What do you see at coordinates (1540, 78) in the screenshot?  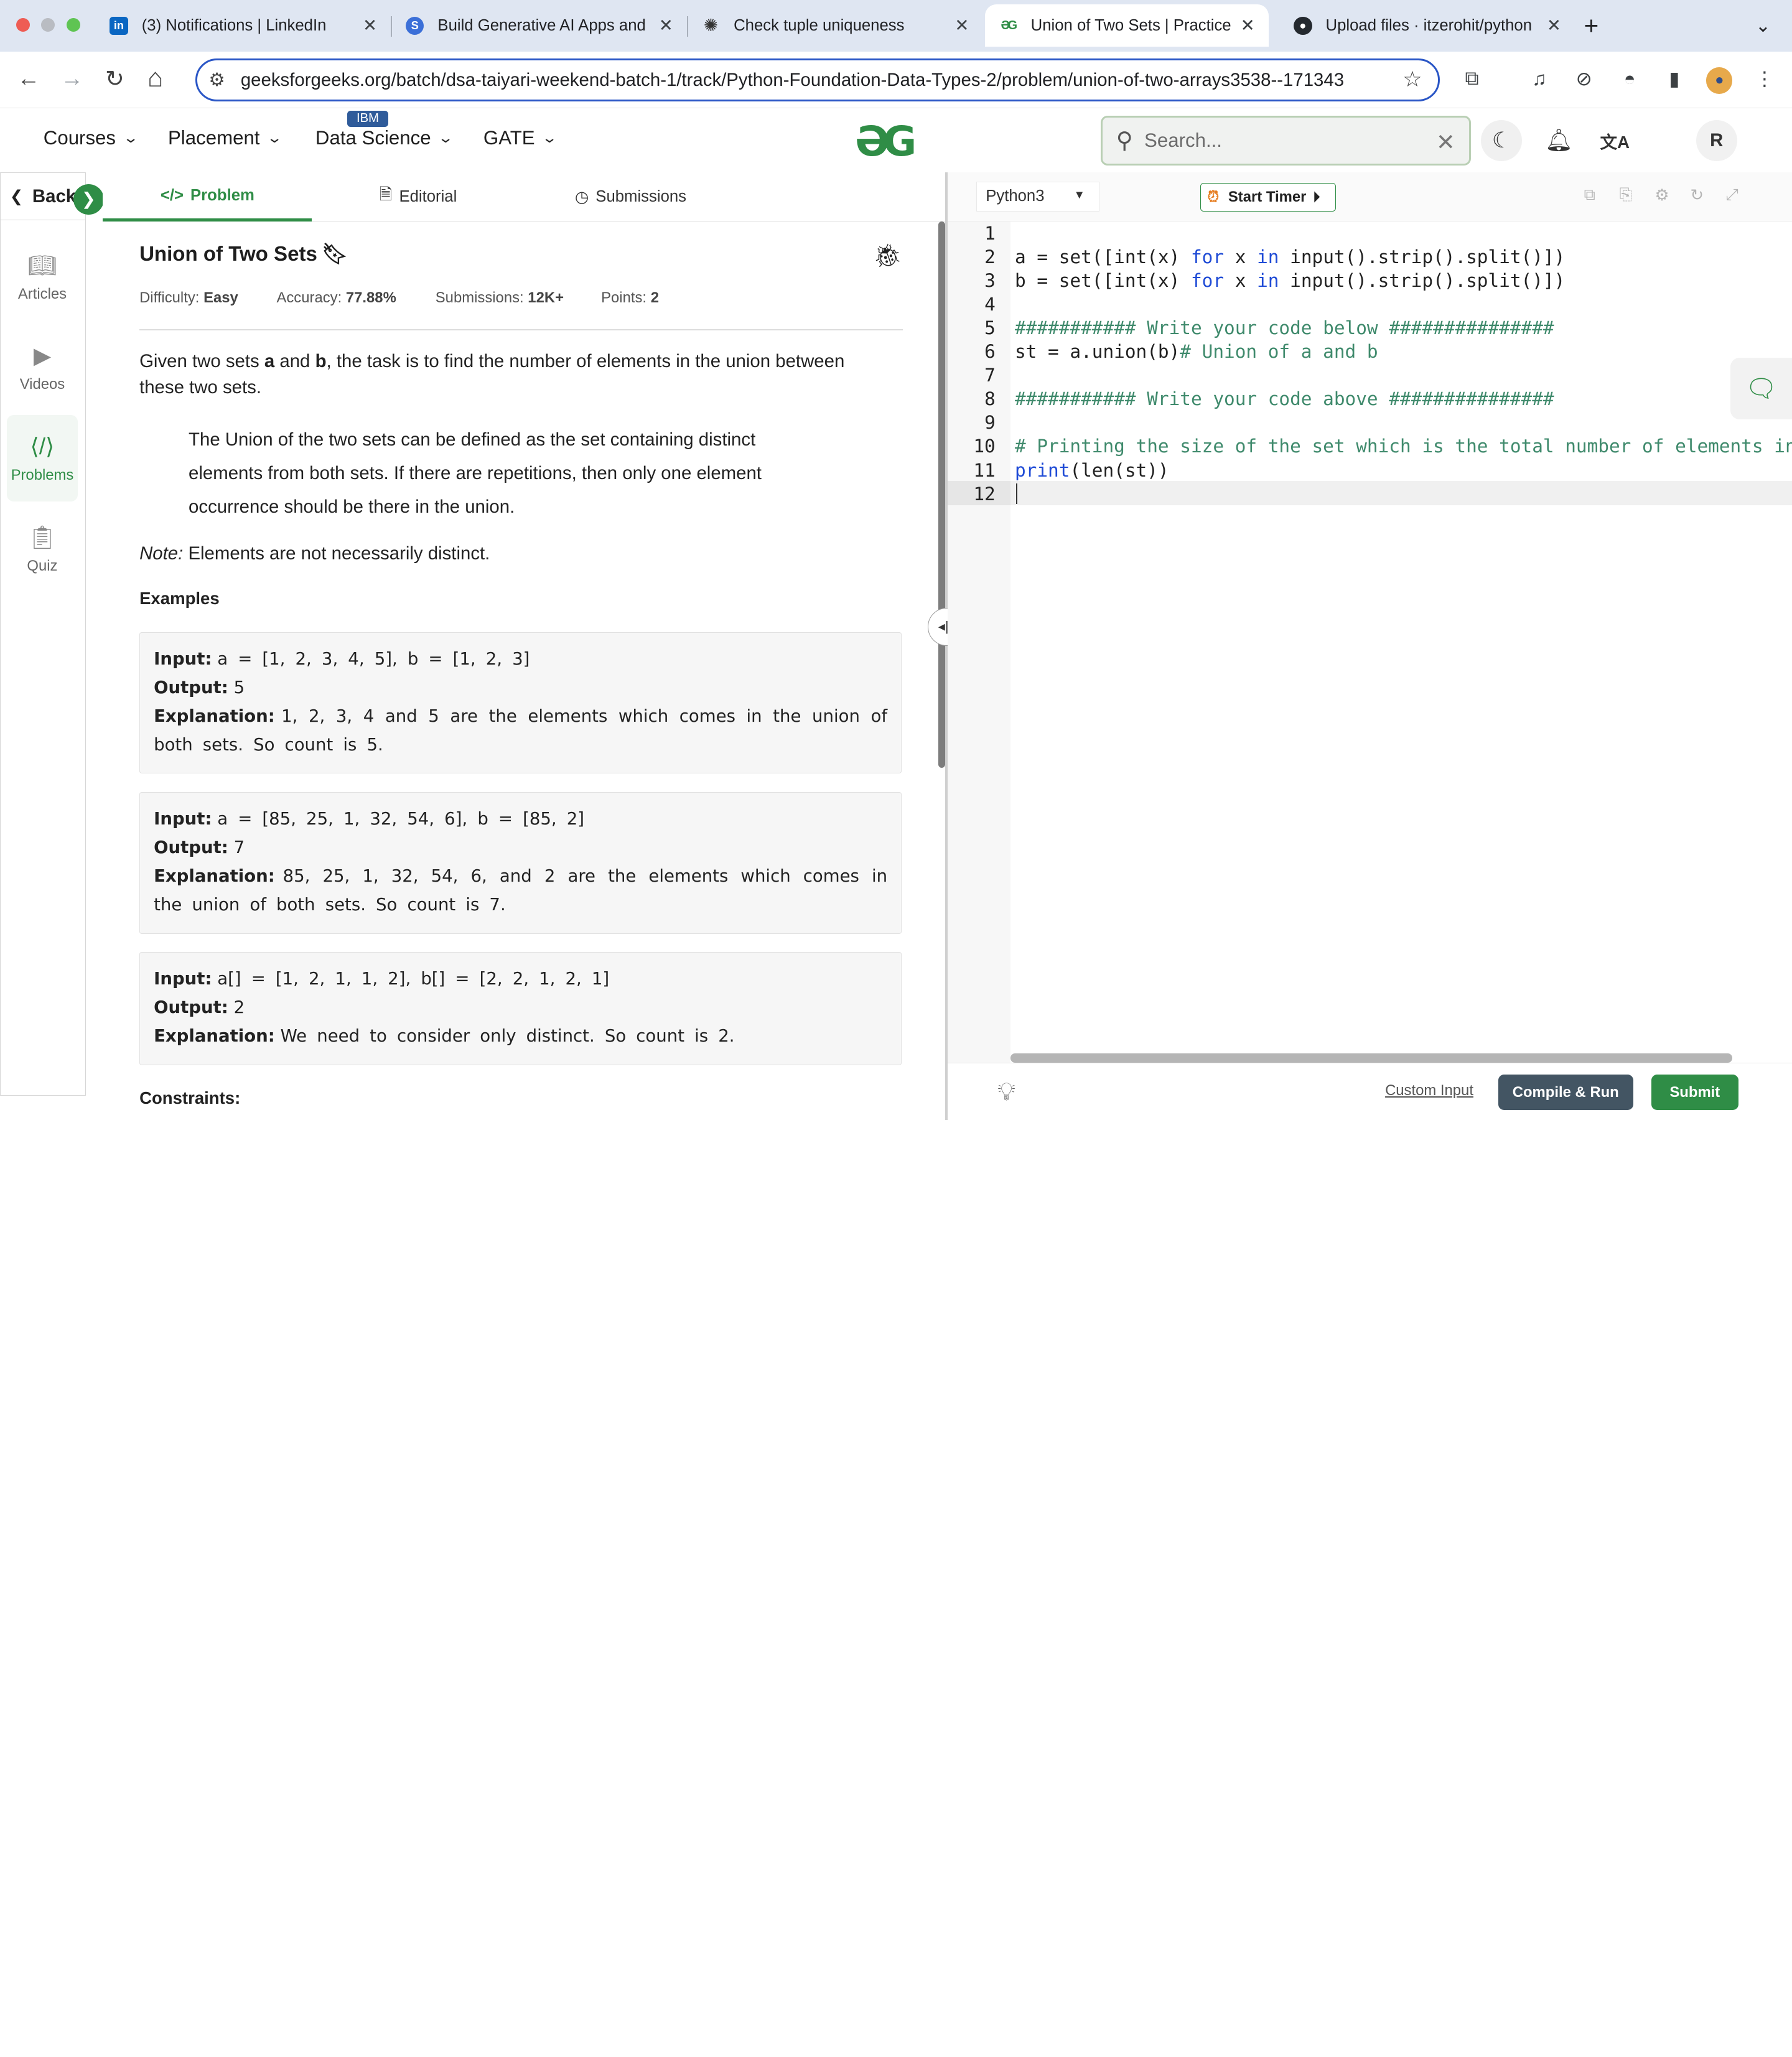 I see `media-control-icon: ♫` at bounding box center [1540, 78].